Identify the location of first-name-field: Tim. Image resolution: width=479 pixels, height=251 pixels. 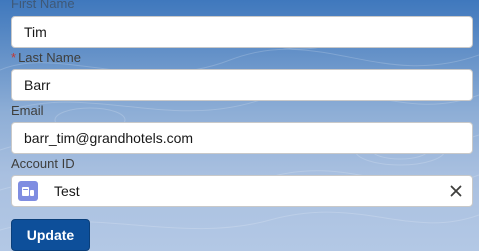
(242, 32).